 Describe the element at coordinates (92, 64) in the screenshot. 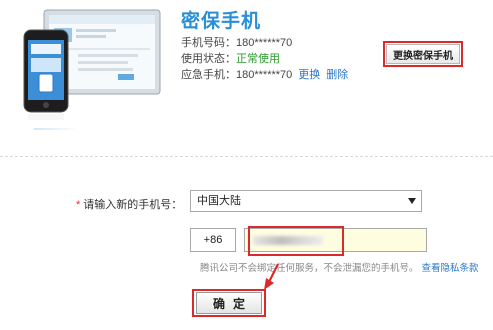

I see `phone-device-illustration` at that location.